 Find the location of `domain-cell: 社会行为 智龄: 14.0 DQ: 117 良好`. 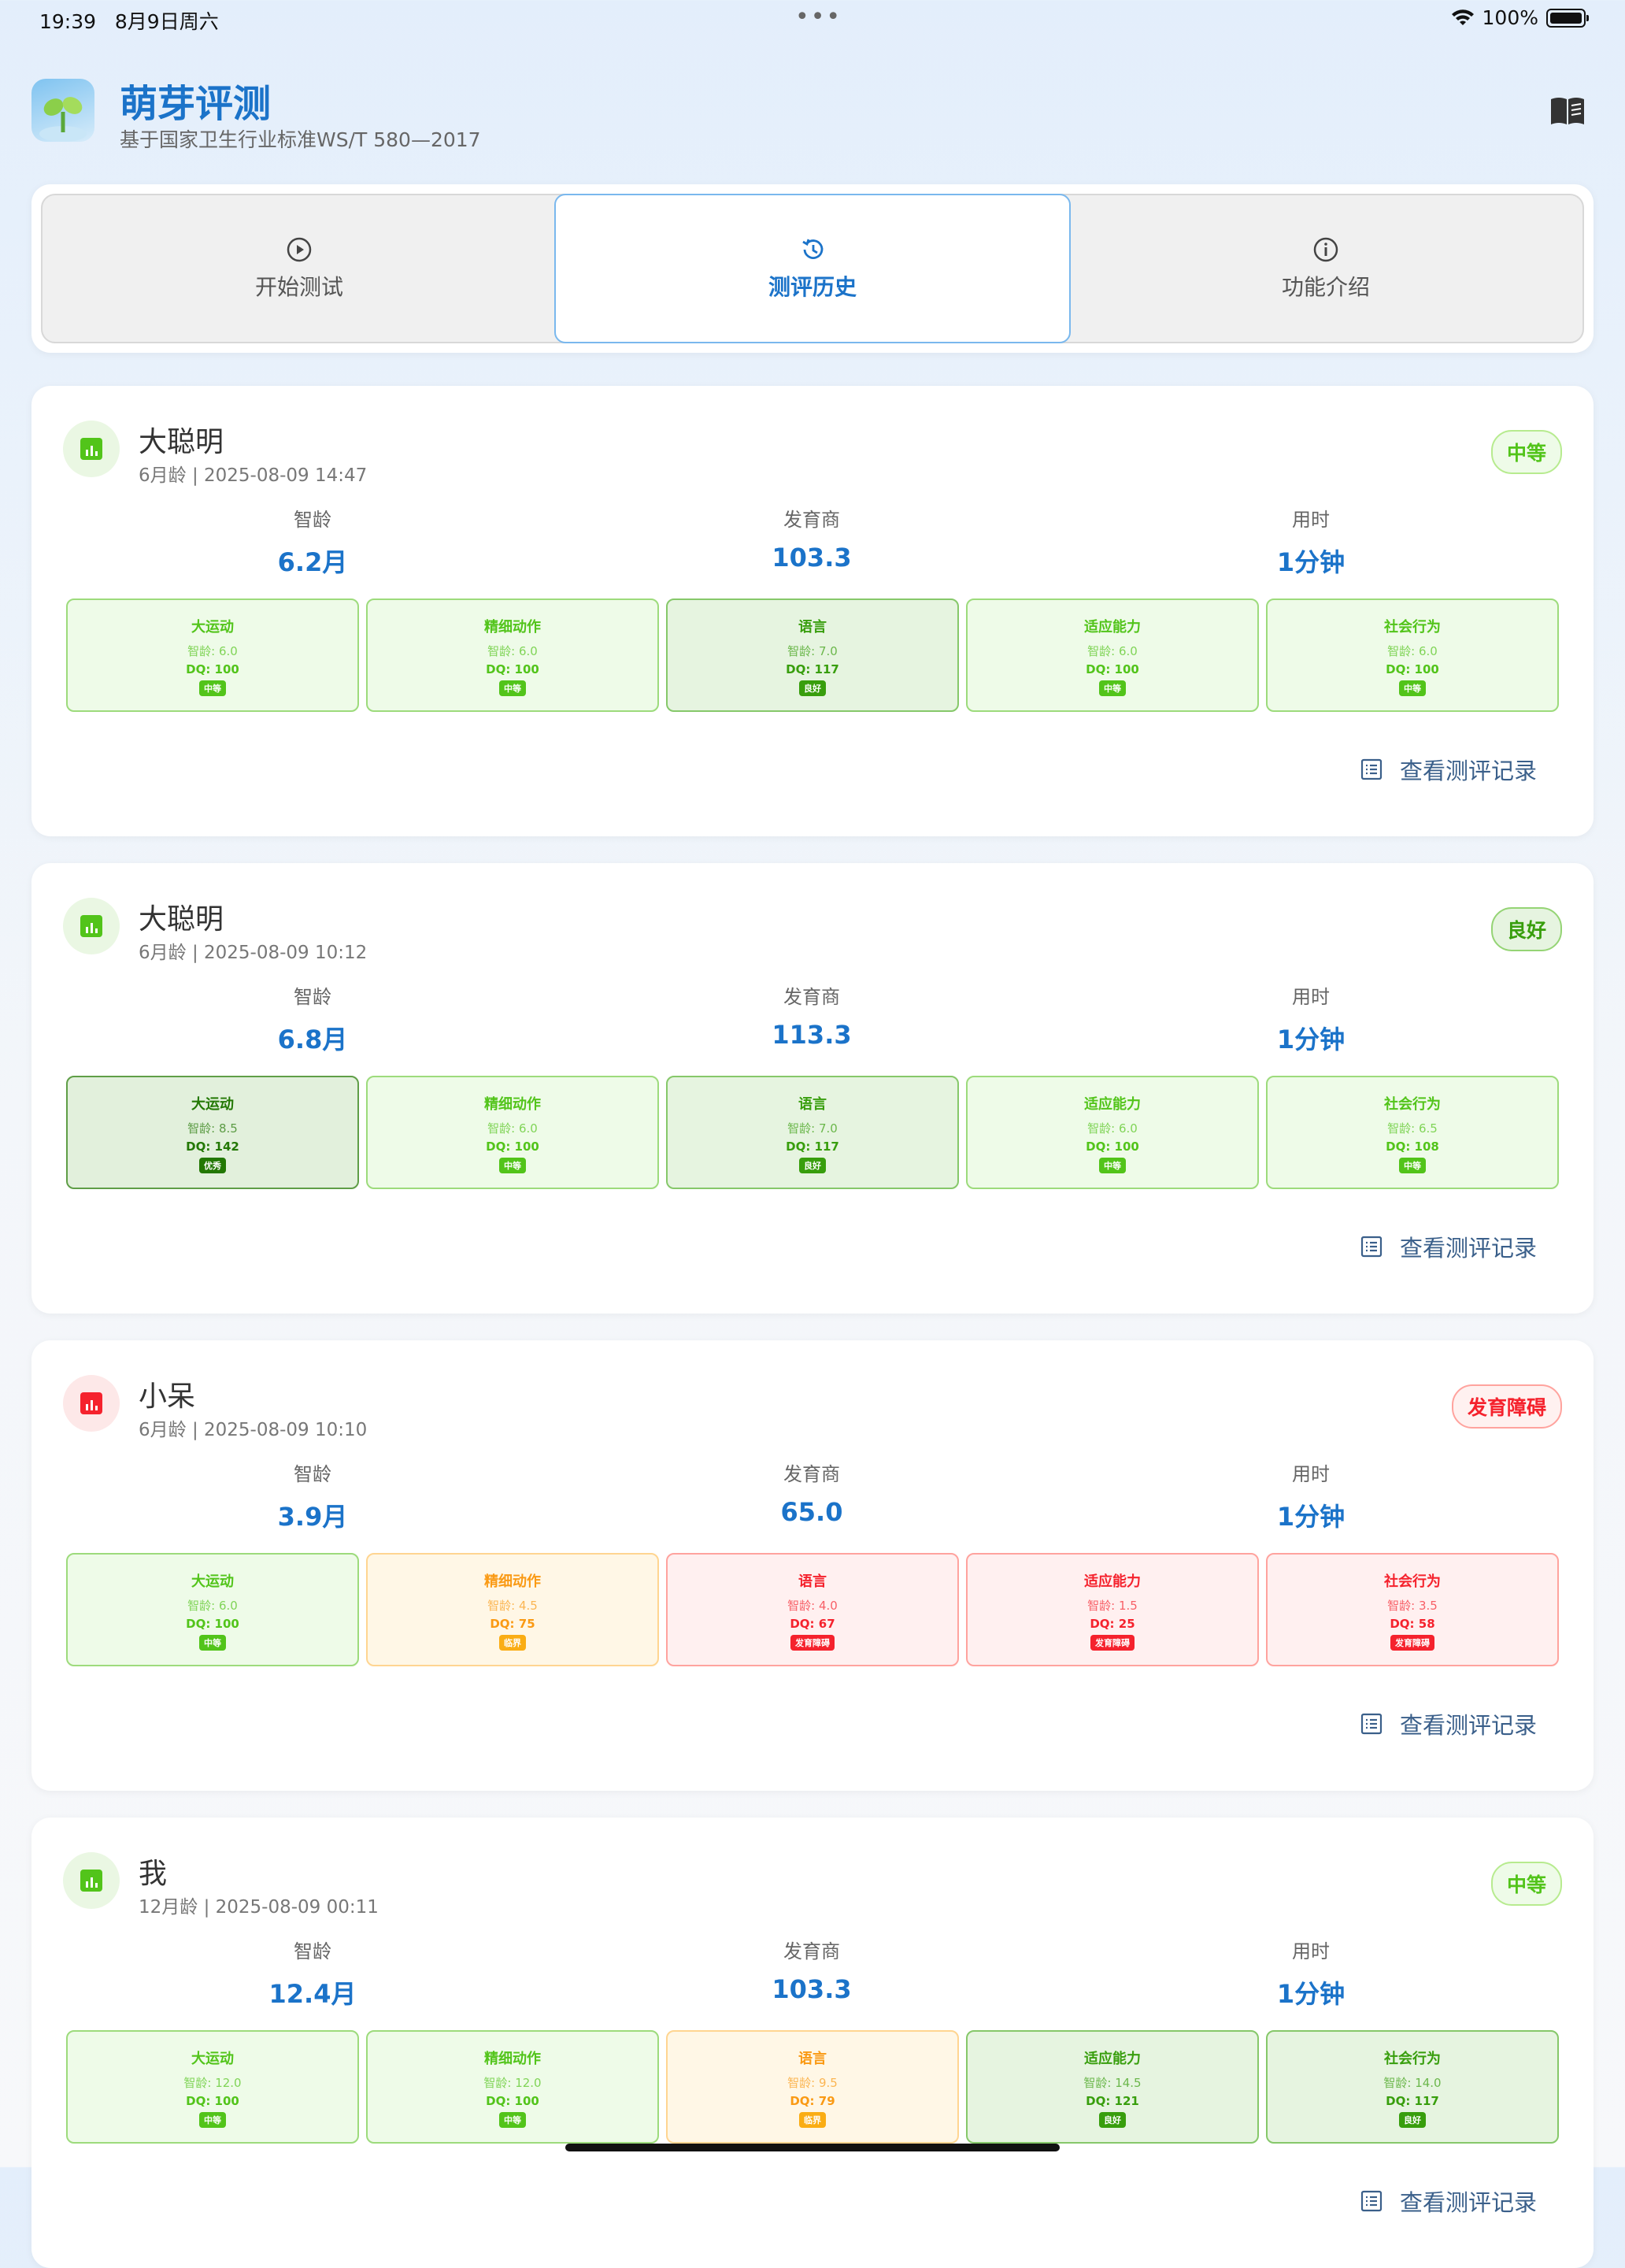

domain-cell: 社会行为 智龄: 14.0 DQ: 117 良好 is located at coordinates (1412, 2087).